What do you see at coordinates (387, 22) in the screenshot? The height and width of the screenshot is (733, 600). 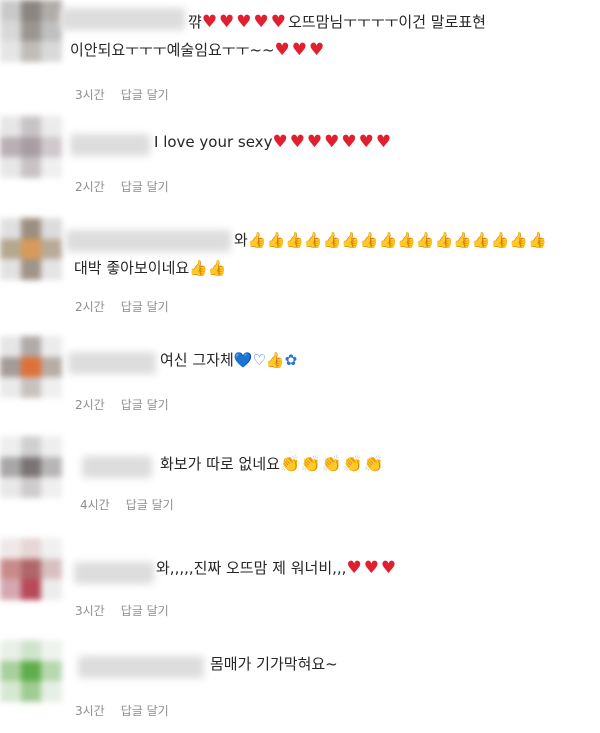 I see `comment-text-line: 오뜨맘님ㅜㅜㅜㅜ이건 말로표현` at bounding box center [387, 22].